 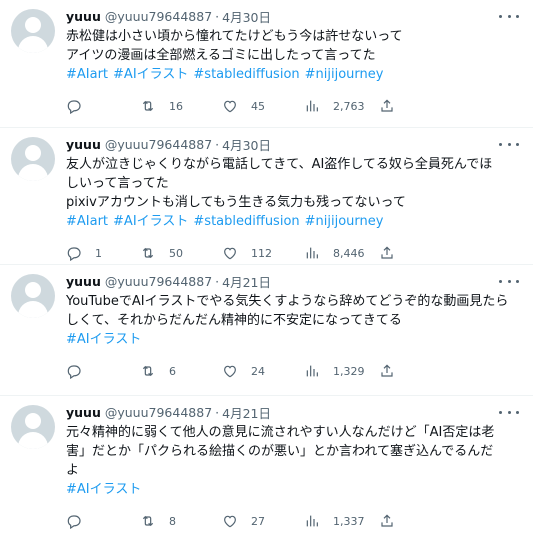 I want to click on tweet-text-line: 赤松健は小さい頃から憧れてたけどもう今は許せないって, so click(x=234, y=36).